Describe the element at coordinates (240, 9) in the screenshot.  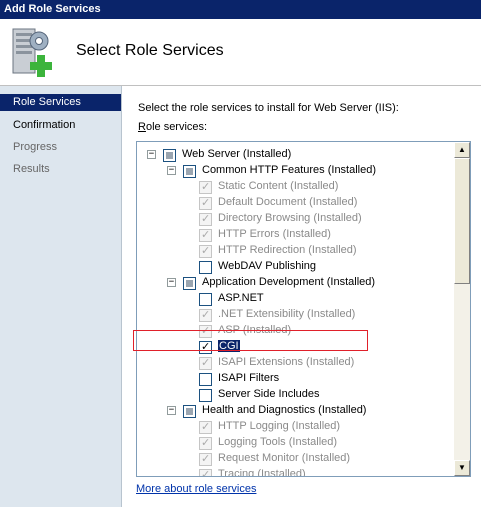
I see `window-title: Add Role Services` at that location.